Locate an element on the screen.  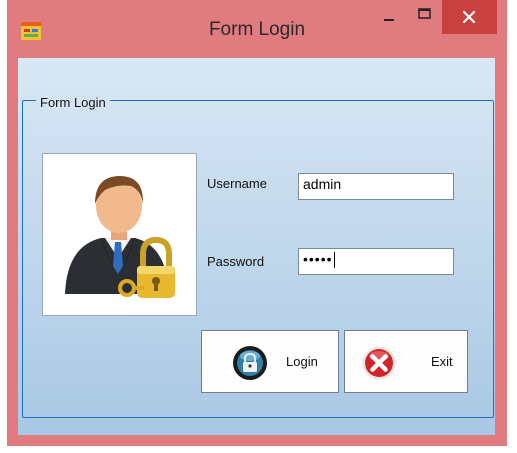
username-value: admin is located at coordinates (322, 184).